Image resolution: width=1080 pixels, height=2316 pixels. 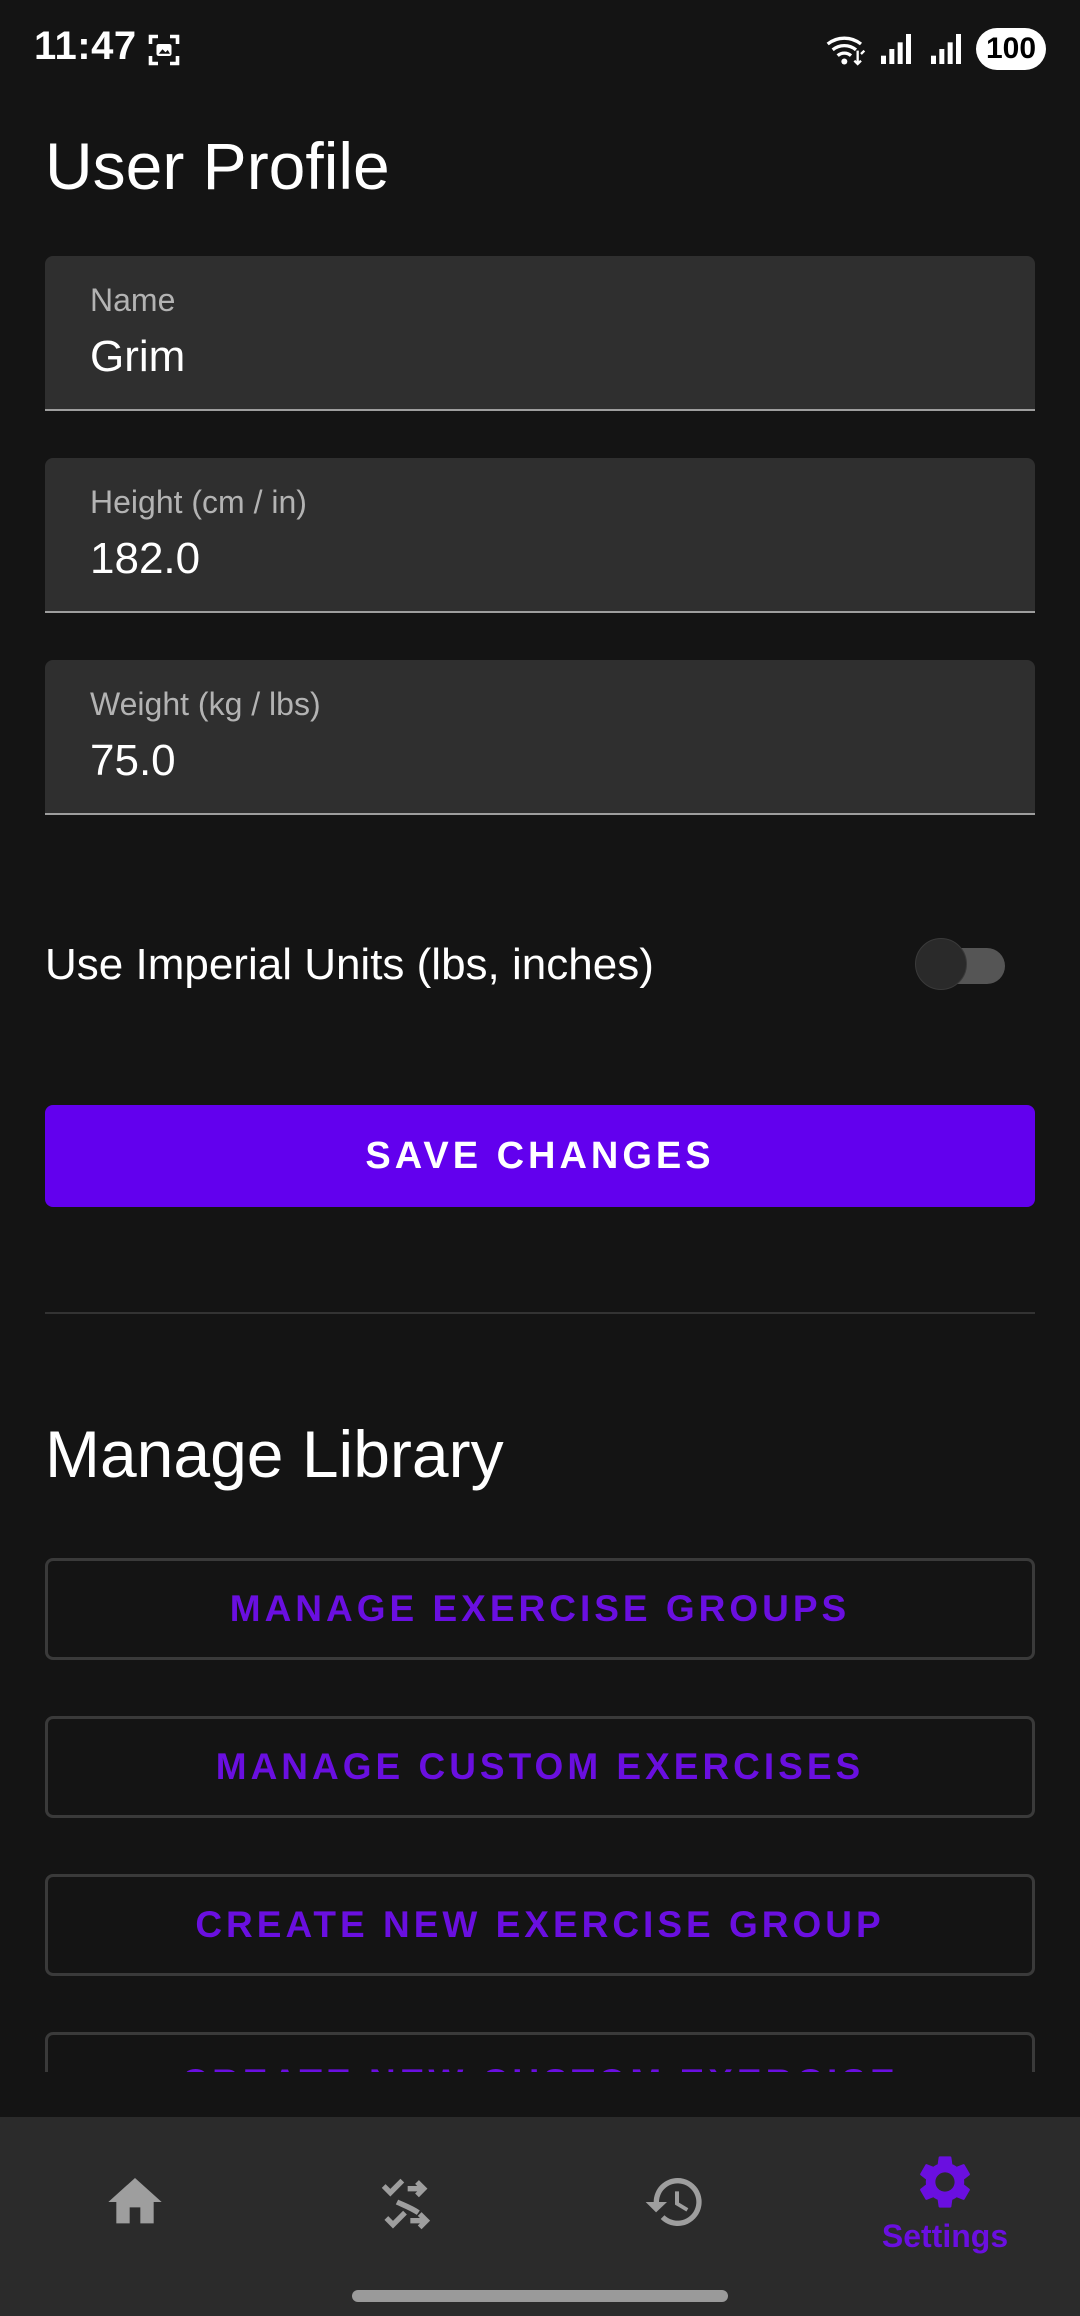 I want to click on save-changes-button: SAVE CHANGES, so click(x=540, y=1156).